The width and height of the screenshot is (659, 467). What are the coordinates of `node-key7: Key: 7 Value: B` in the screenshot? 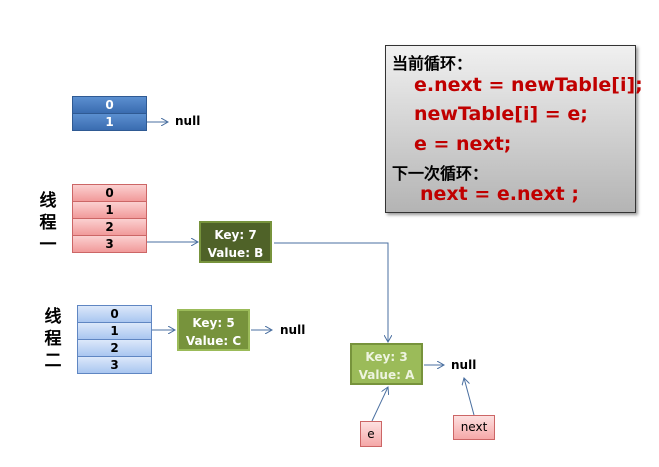 It's located at (235, 242).